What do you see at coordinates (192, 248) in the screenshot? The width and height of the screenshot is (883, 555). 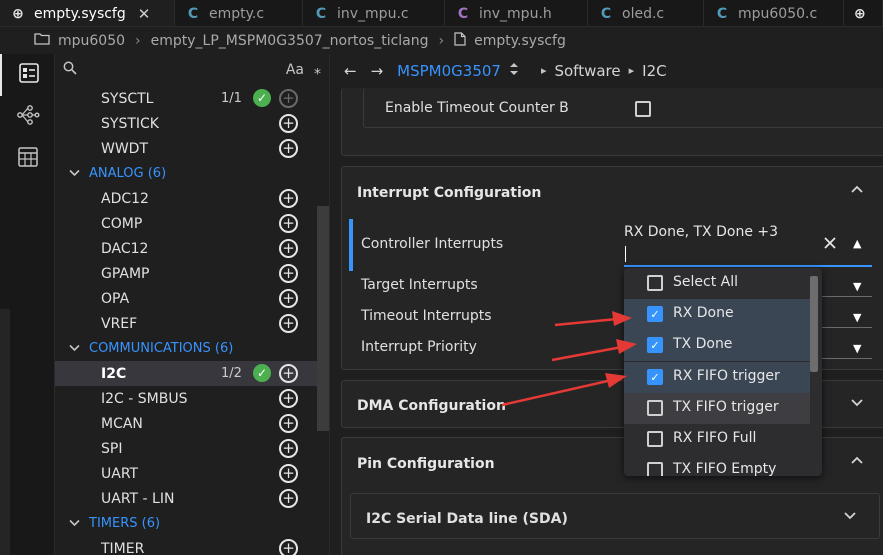 I see `tree-item: DAC12 +` at bounding box center [192, 248].